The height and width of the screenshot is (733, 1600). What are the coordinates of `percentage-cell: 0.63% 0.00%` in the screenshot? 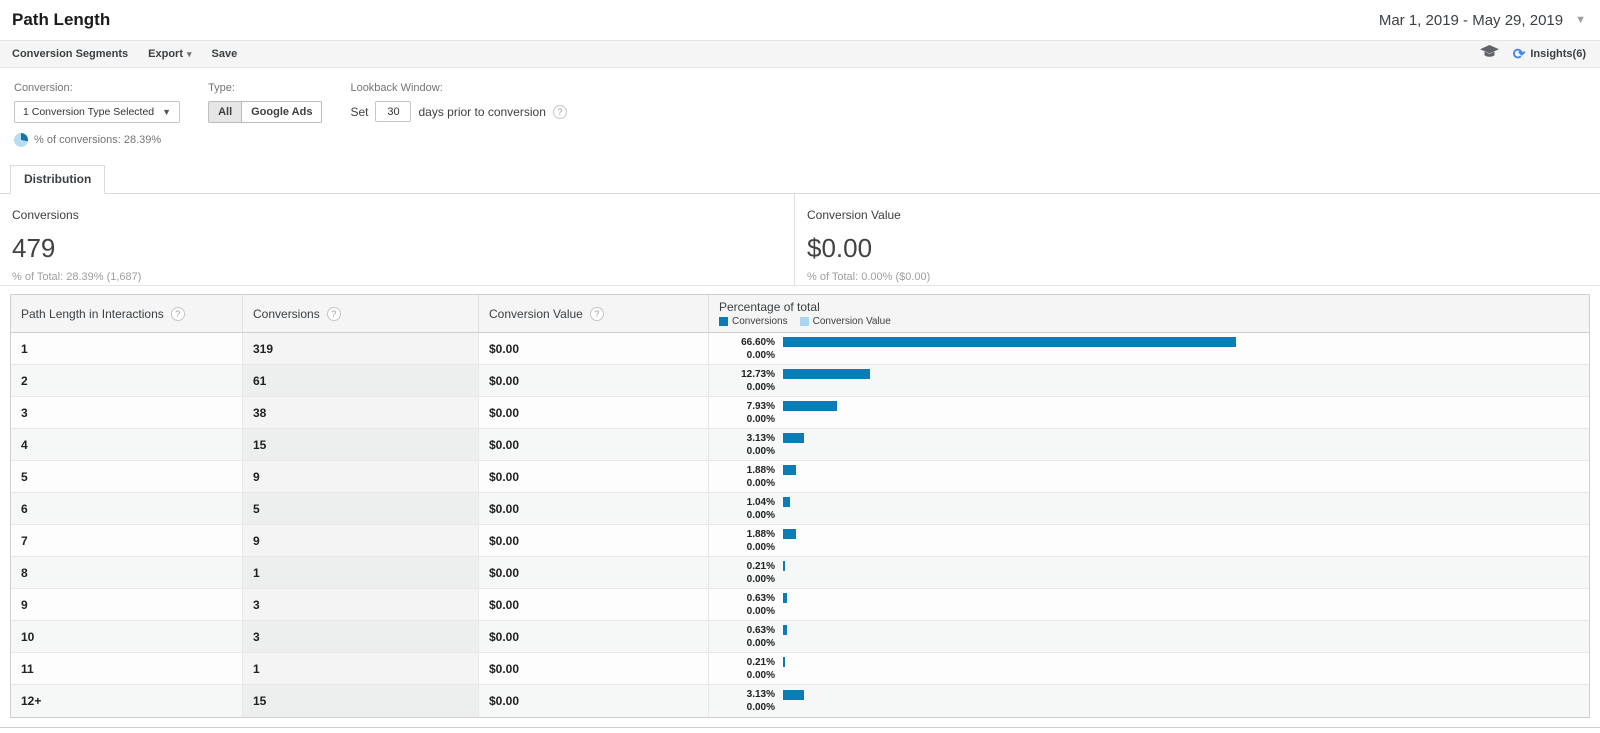 It's located at (1149, 636).